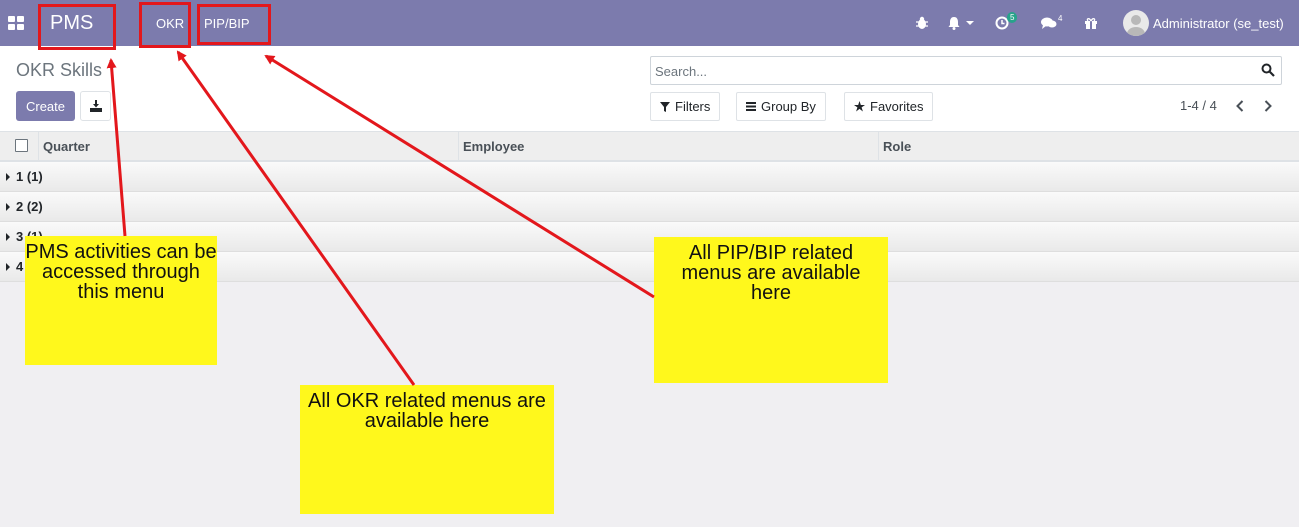  I want to click on favorites-label: Favorites, so click(897, 106).